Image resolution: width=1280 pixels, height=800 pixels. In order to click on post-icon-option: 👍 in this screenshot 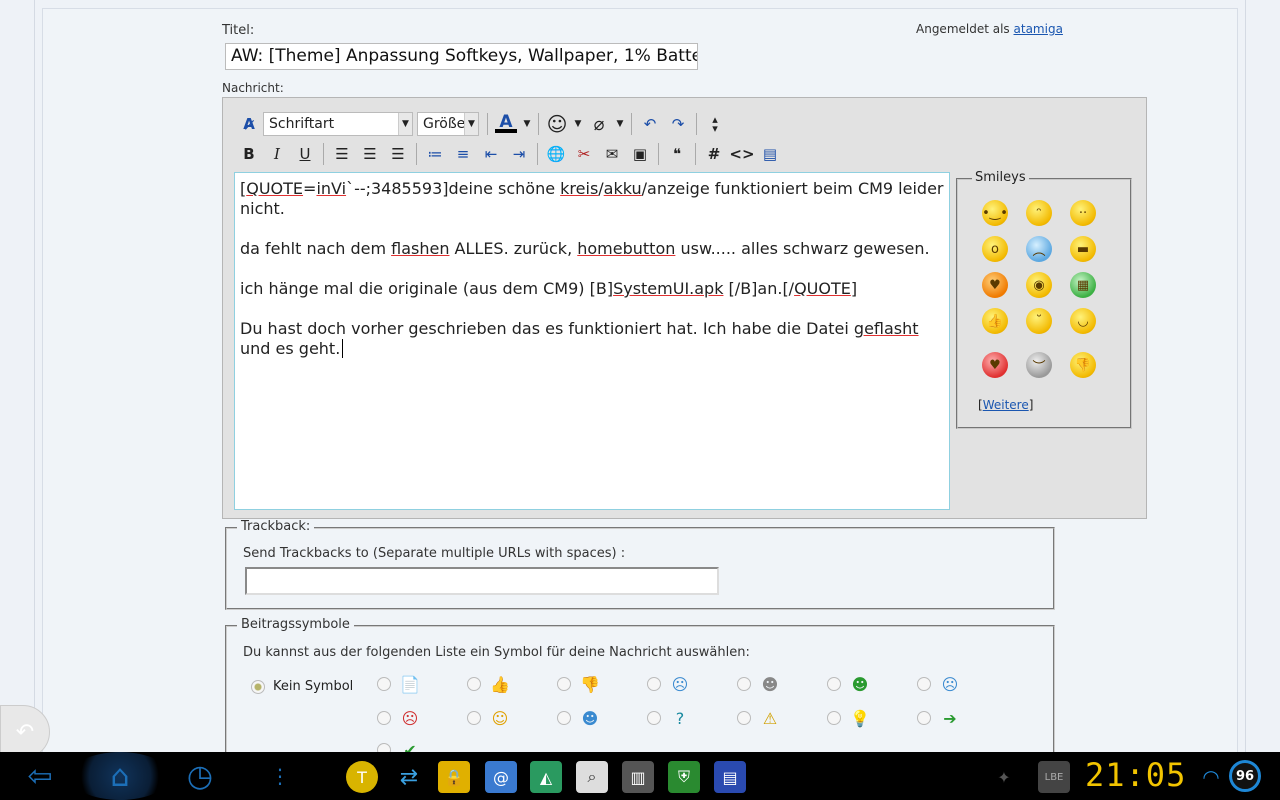, I will do `click(489, 684)`.